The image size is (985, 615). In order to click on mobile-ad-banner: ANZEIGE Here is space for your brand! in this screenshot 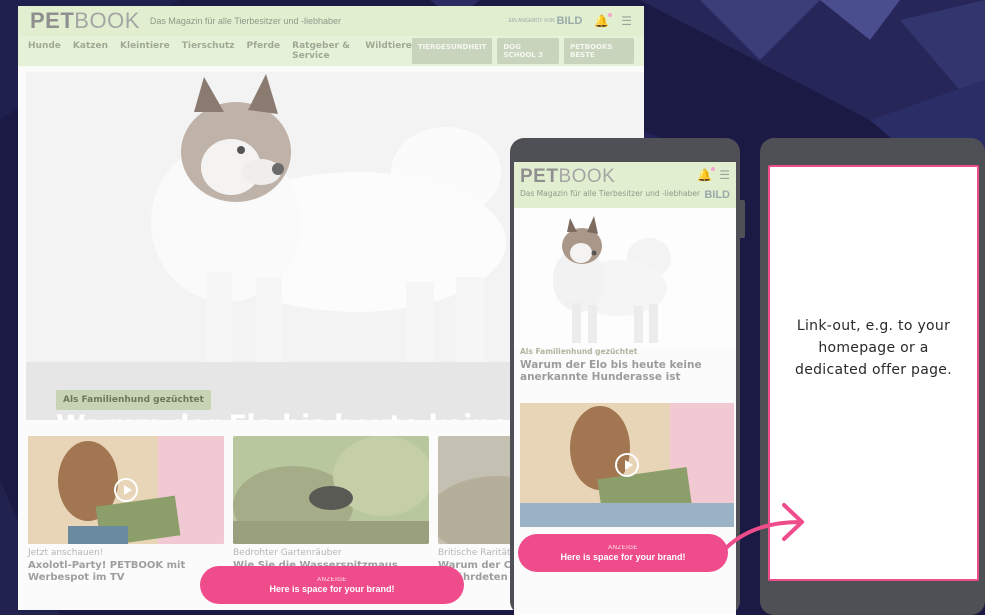, I will do `click(623, 553)`.